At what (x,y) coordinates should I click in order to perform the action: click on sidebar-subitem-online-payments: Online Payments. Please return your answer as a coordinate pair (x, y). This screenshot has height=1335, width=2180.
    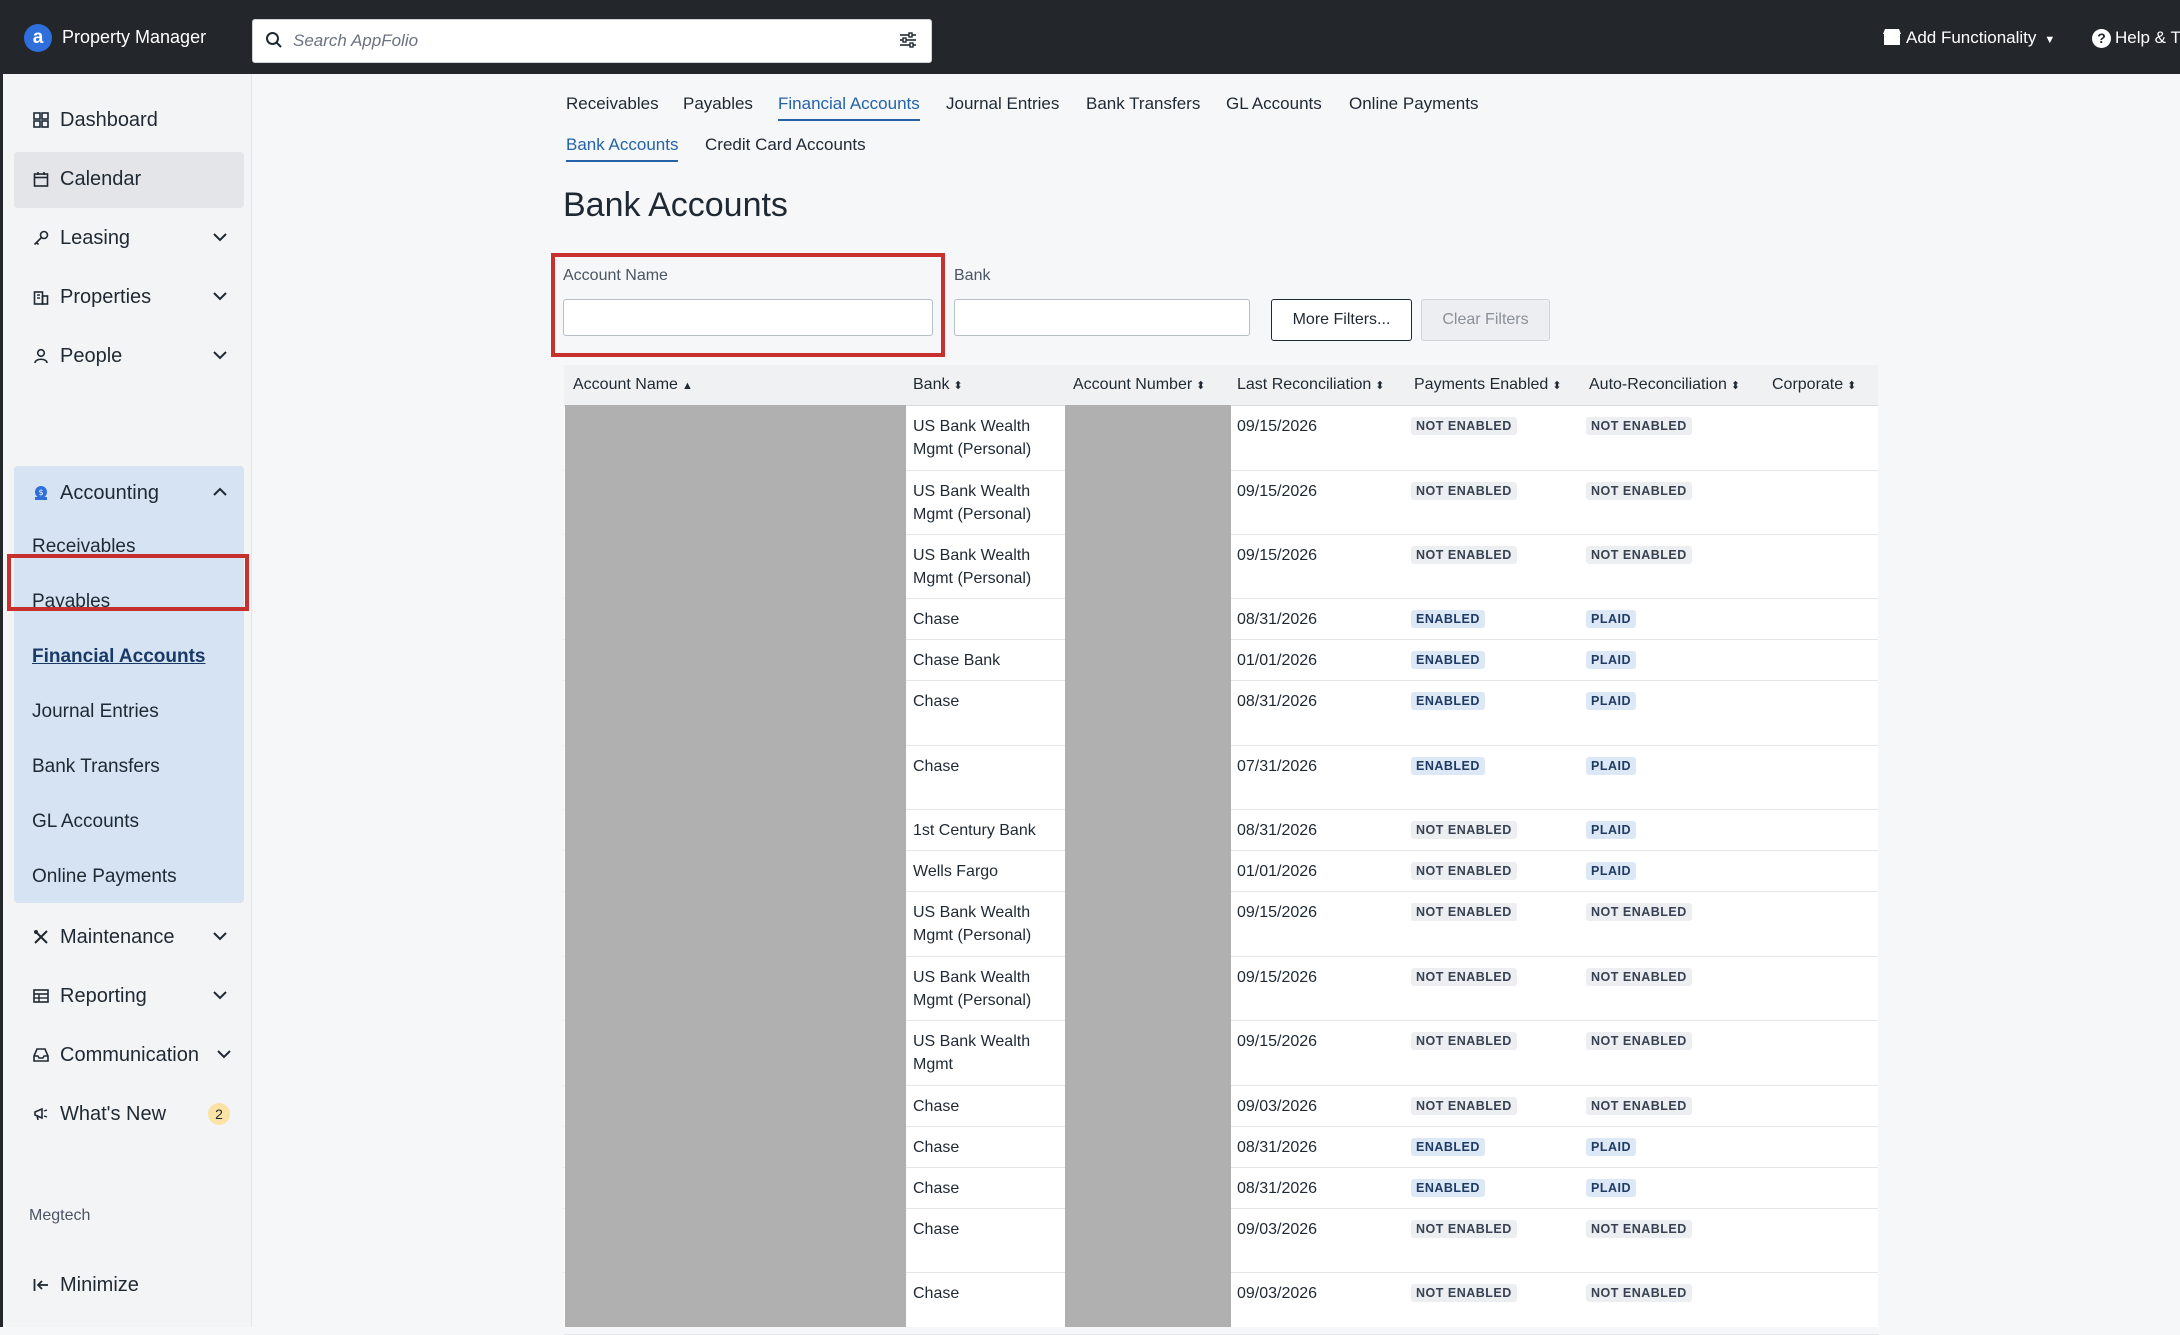
    Looking at the image, I should click on (104, 877).